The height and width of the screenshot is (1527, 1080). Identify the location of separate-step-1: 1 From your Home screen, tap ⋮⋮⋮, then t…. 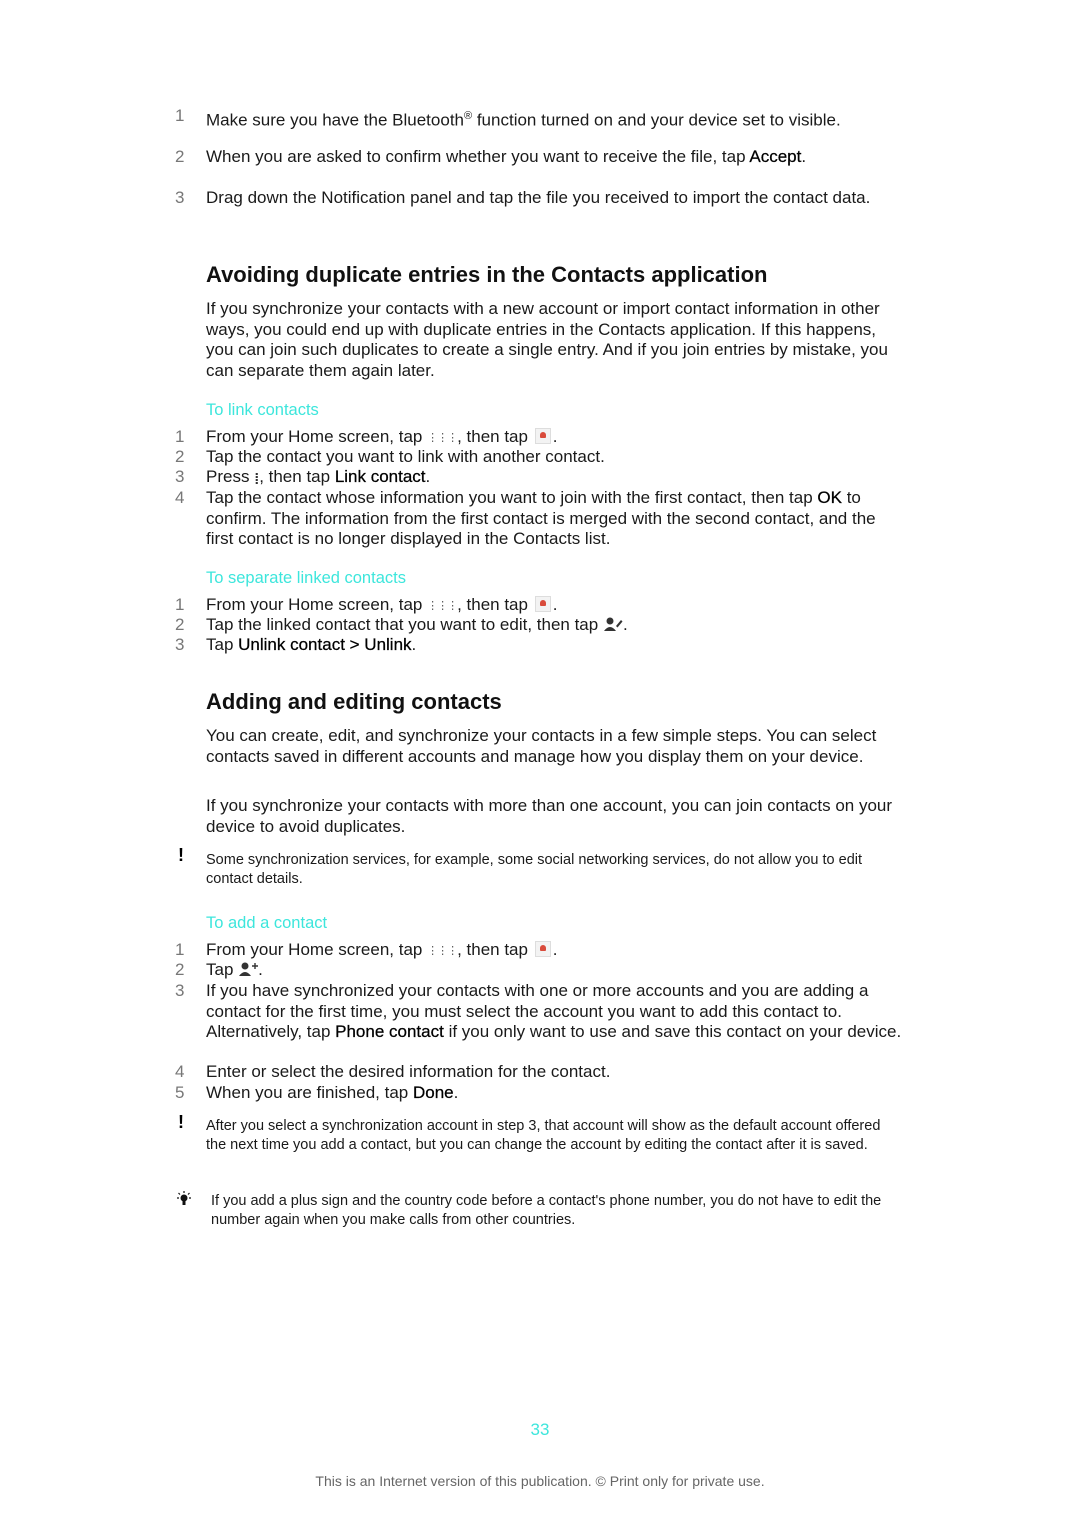
(540, 606).